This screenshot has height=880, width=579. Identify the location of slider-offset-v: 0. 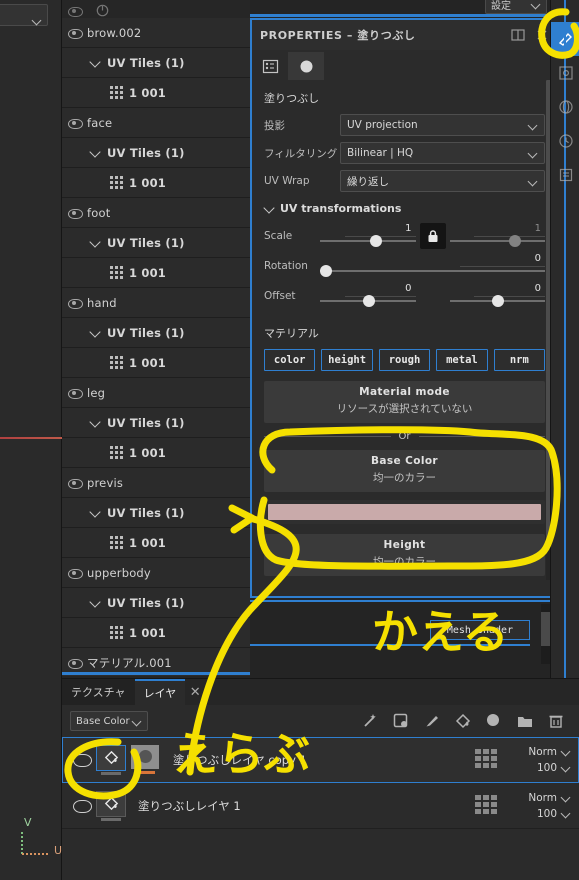
(497, 296).